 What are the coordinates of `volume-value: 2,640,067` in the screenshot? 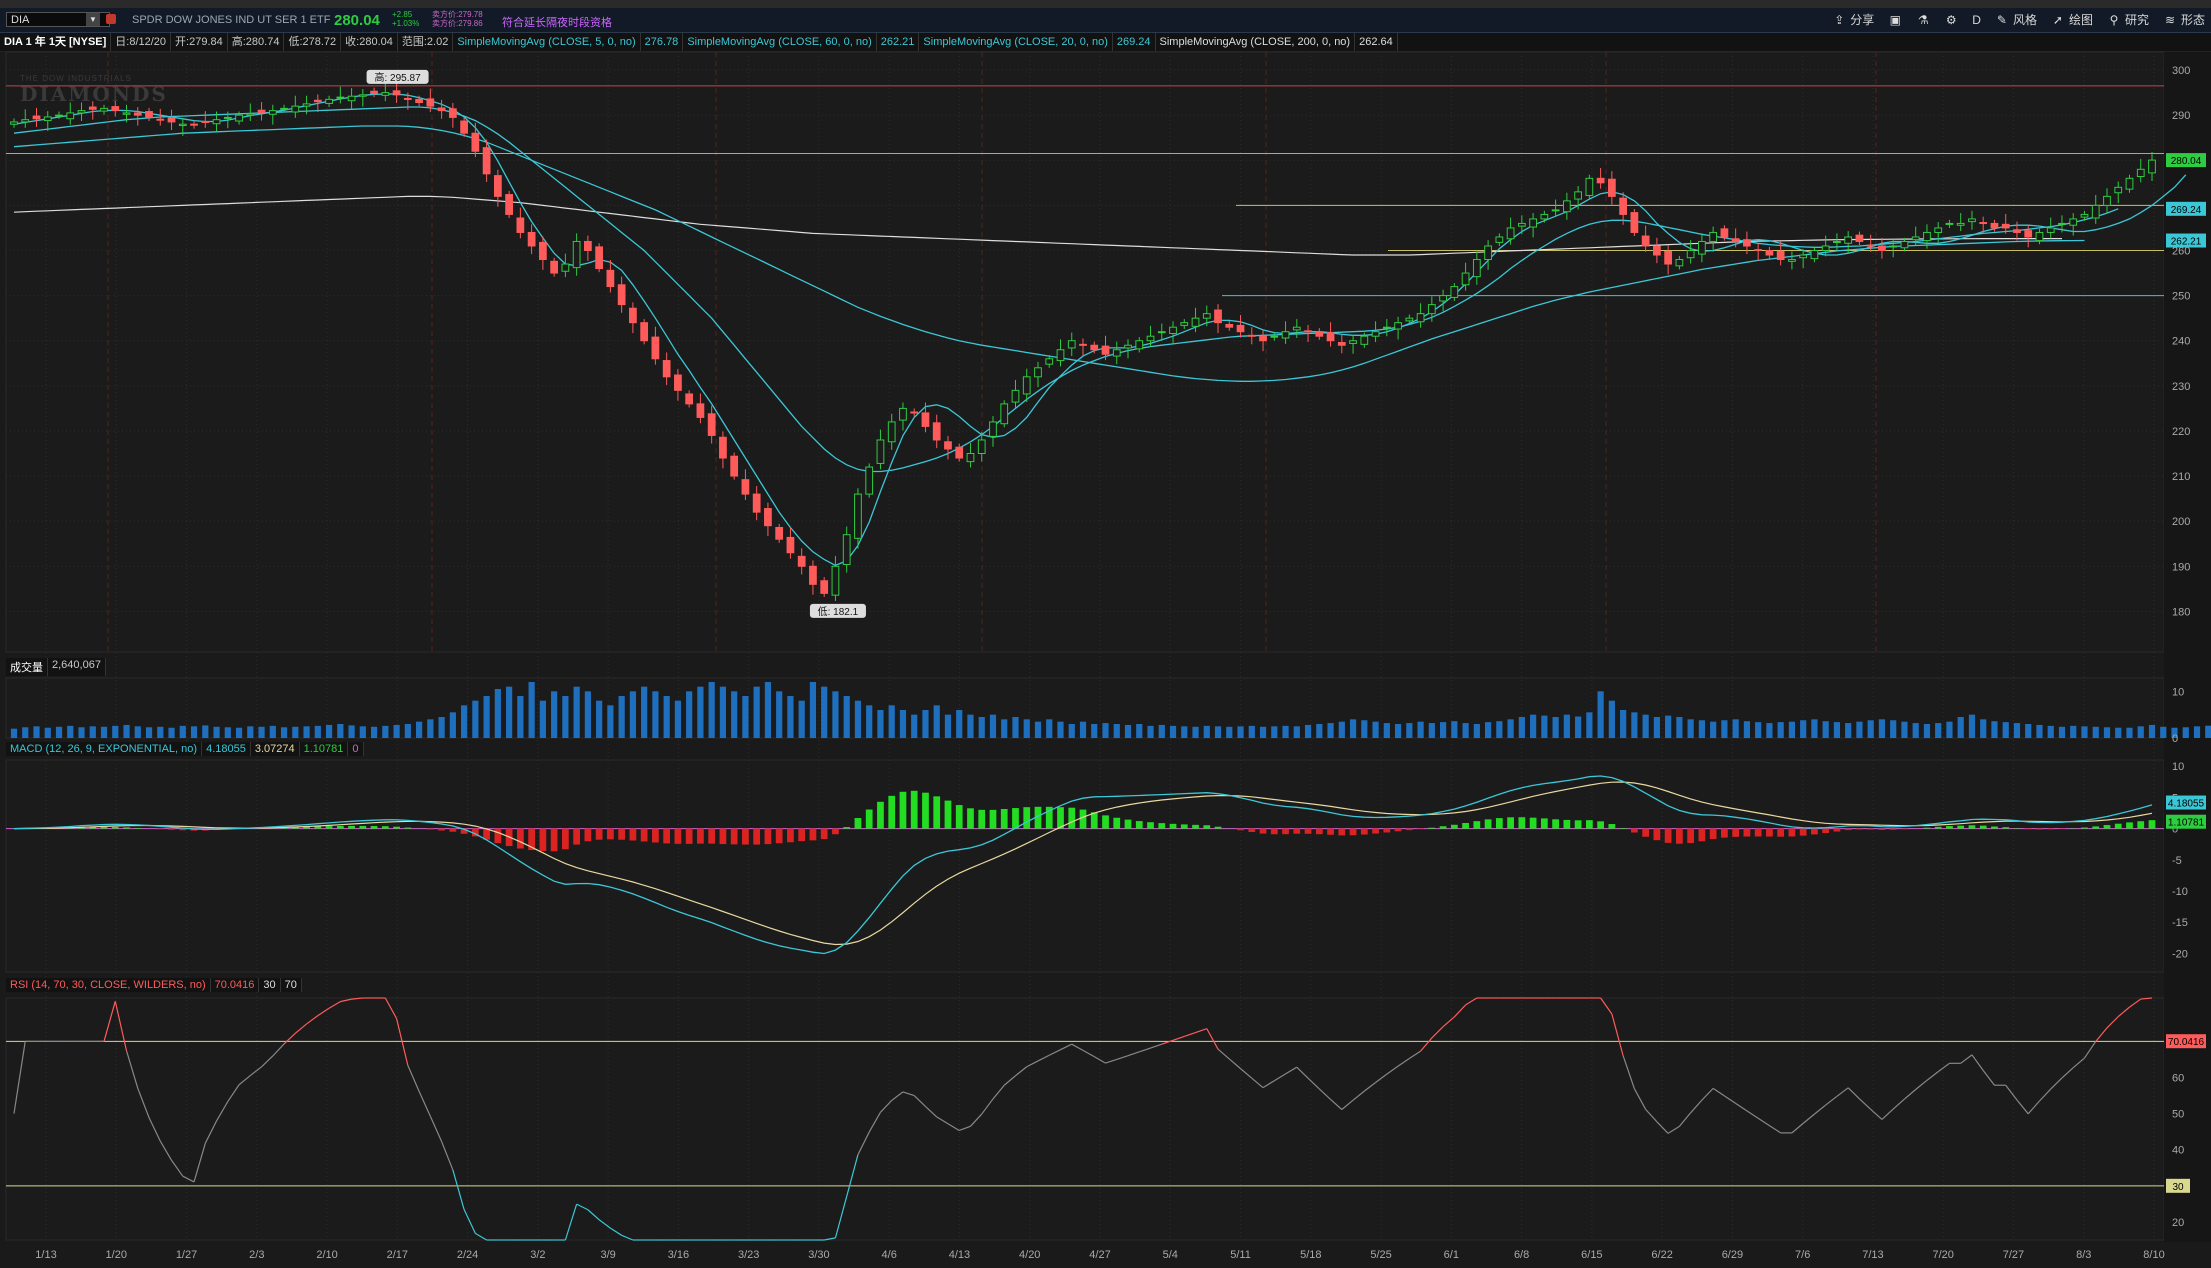 It's located at (77, 667).